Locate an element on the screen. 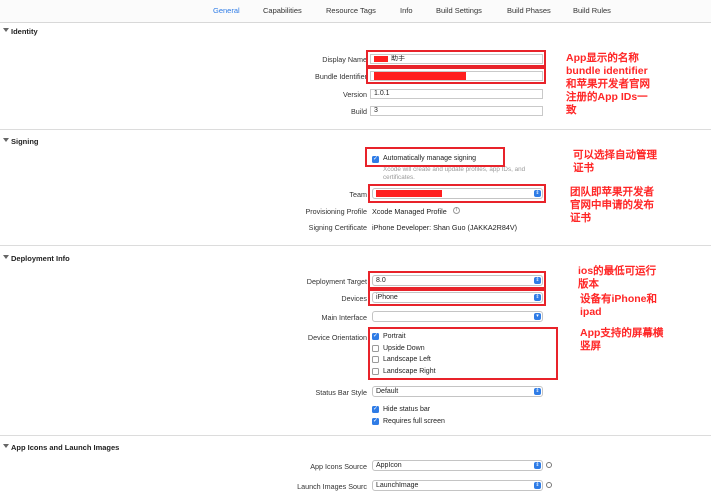 Image resolution: width=711 pixels, height=497 pixels. status-bar-style-popup: Default ⇕ is located at coordinates (457, 391).